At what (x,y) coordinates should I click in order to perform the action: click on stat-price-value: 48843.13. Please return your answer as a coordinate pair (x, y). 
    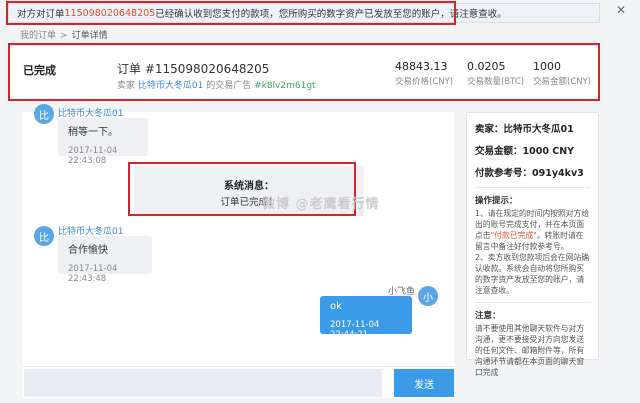
    Looking at the image, I should click on (421, 66).